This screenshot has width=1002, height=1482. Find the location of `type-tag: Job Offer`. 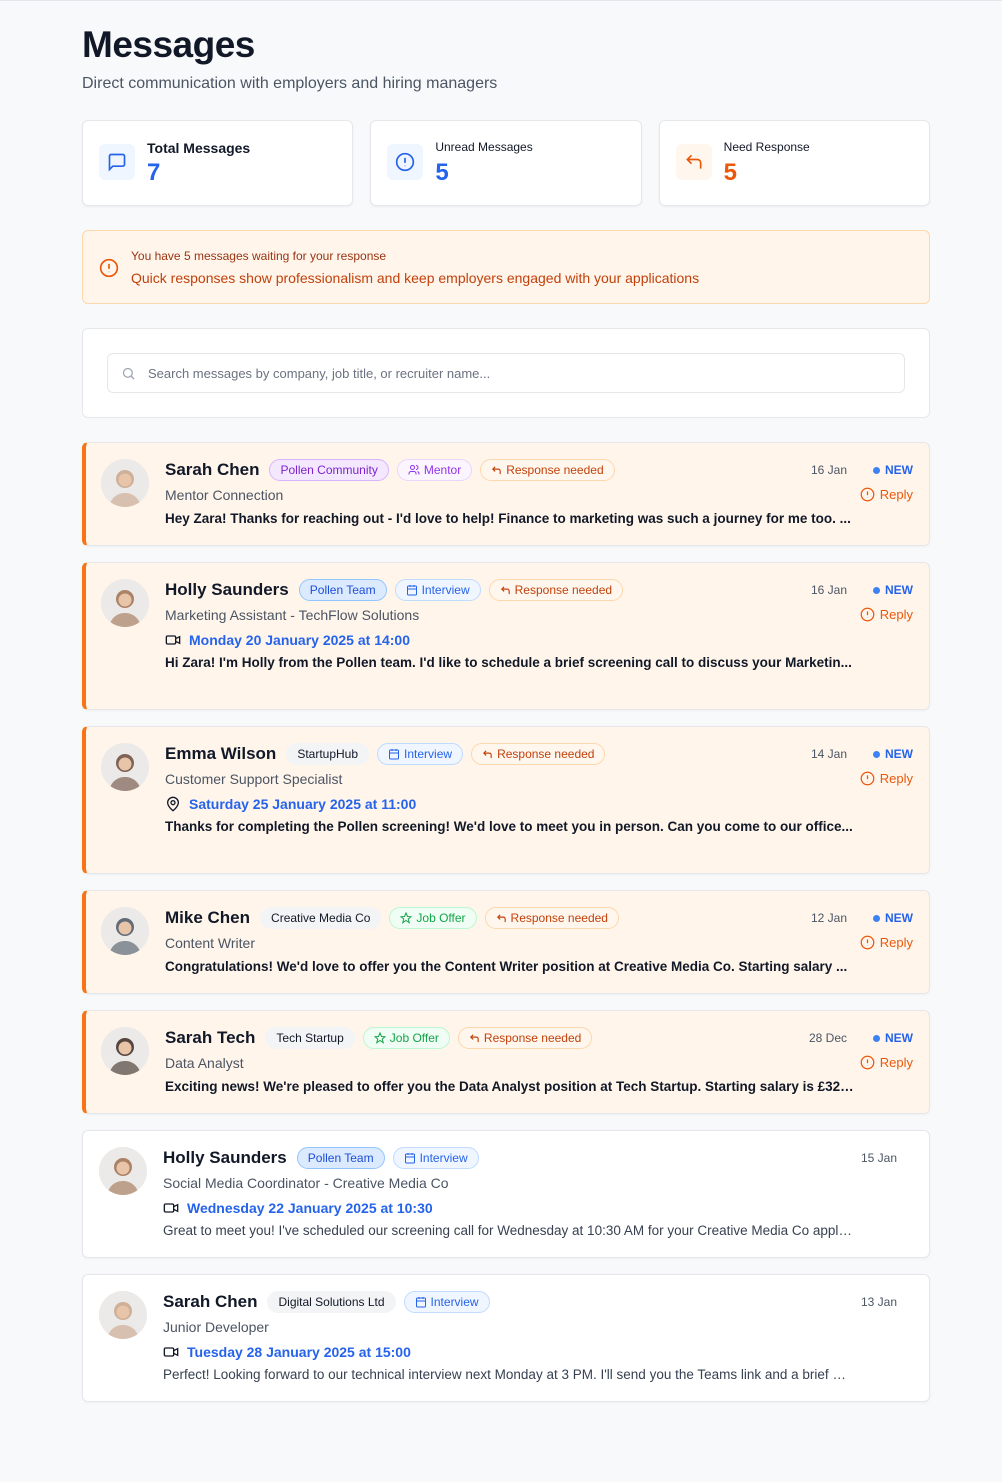

type-tag: Job Offer is located at coordinates (406, 1038).